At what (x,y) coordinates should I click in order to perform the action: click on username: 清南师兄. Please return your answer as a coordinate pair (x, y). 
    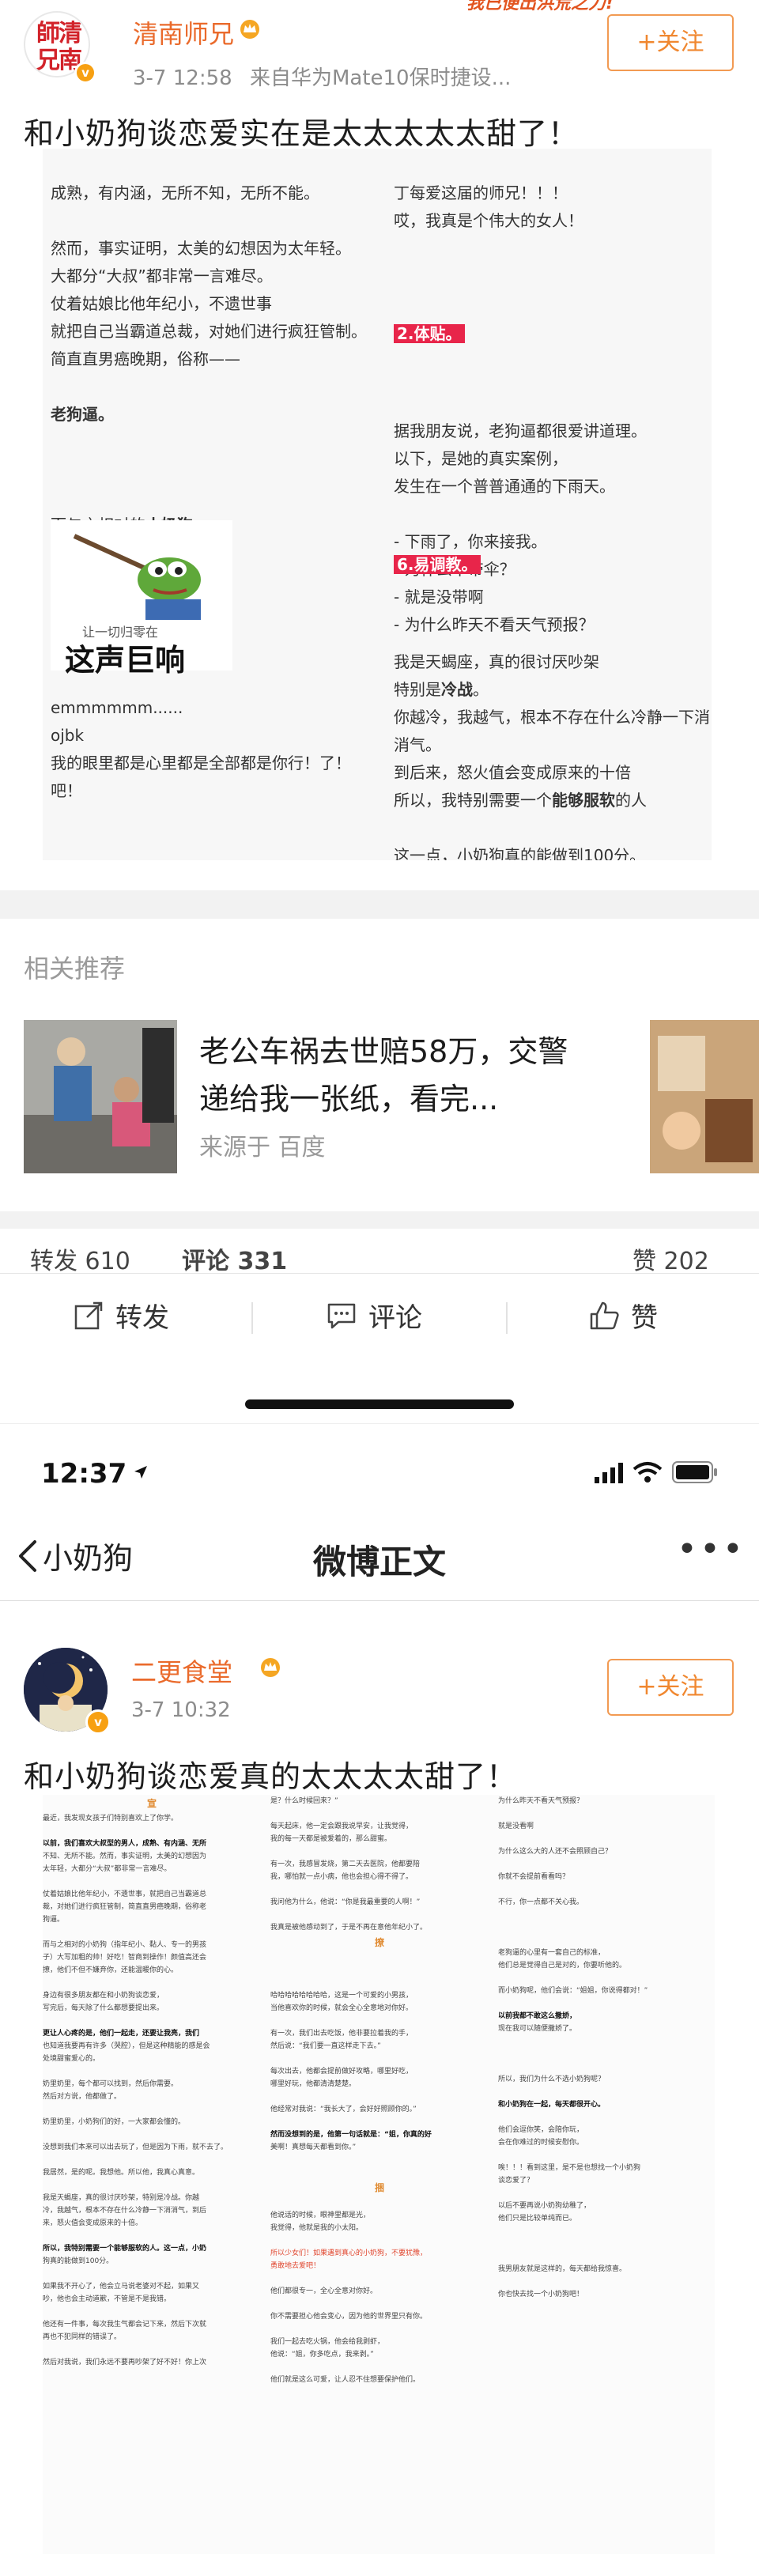
    Looking at the image, I should click on (183, 32).